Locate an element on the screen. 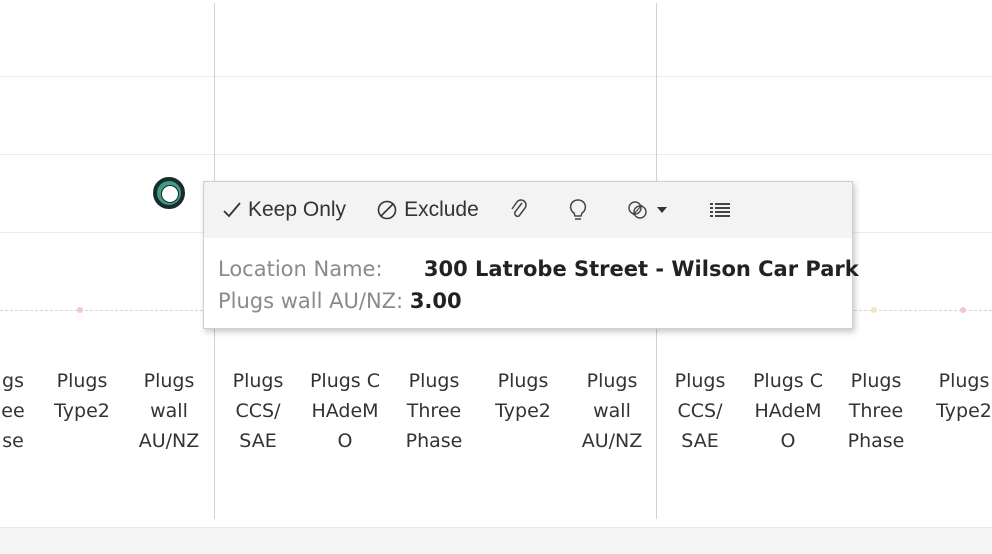 This screenshot has width=992, height=554. keep-only-button: Keep Only is located at coordinates (284, 210).